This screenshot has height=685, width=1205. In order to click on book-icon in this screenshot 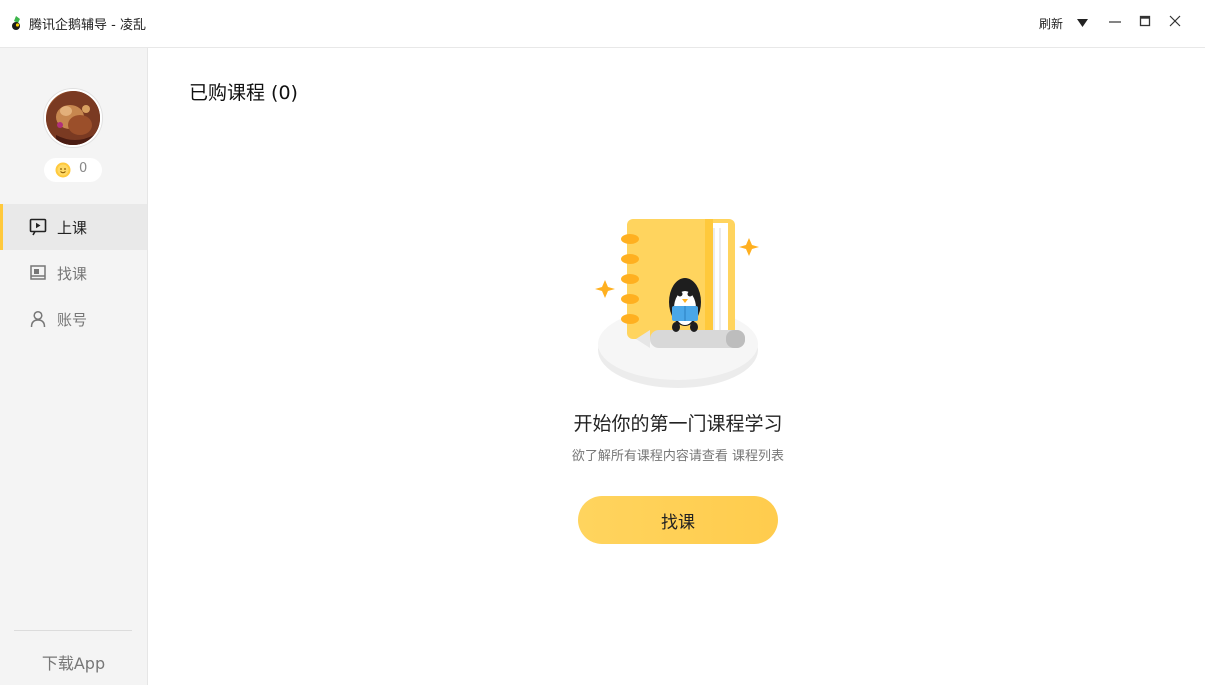, I will do `click(38, 272)`.